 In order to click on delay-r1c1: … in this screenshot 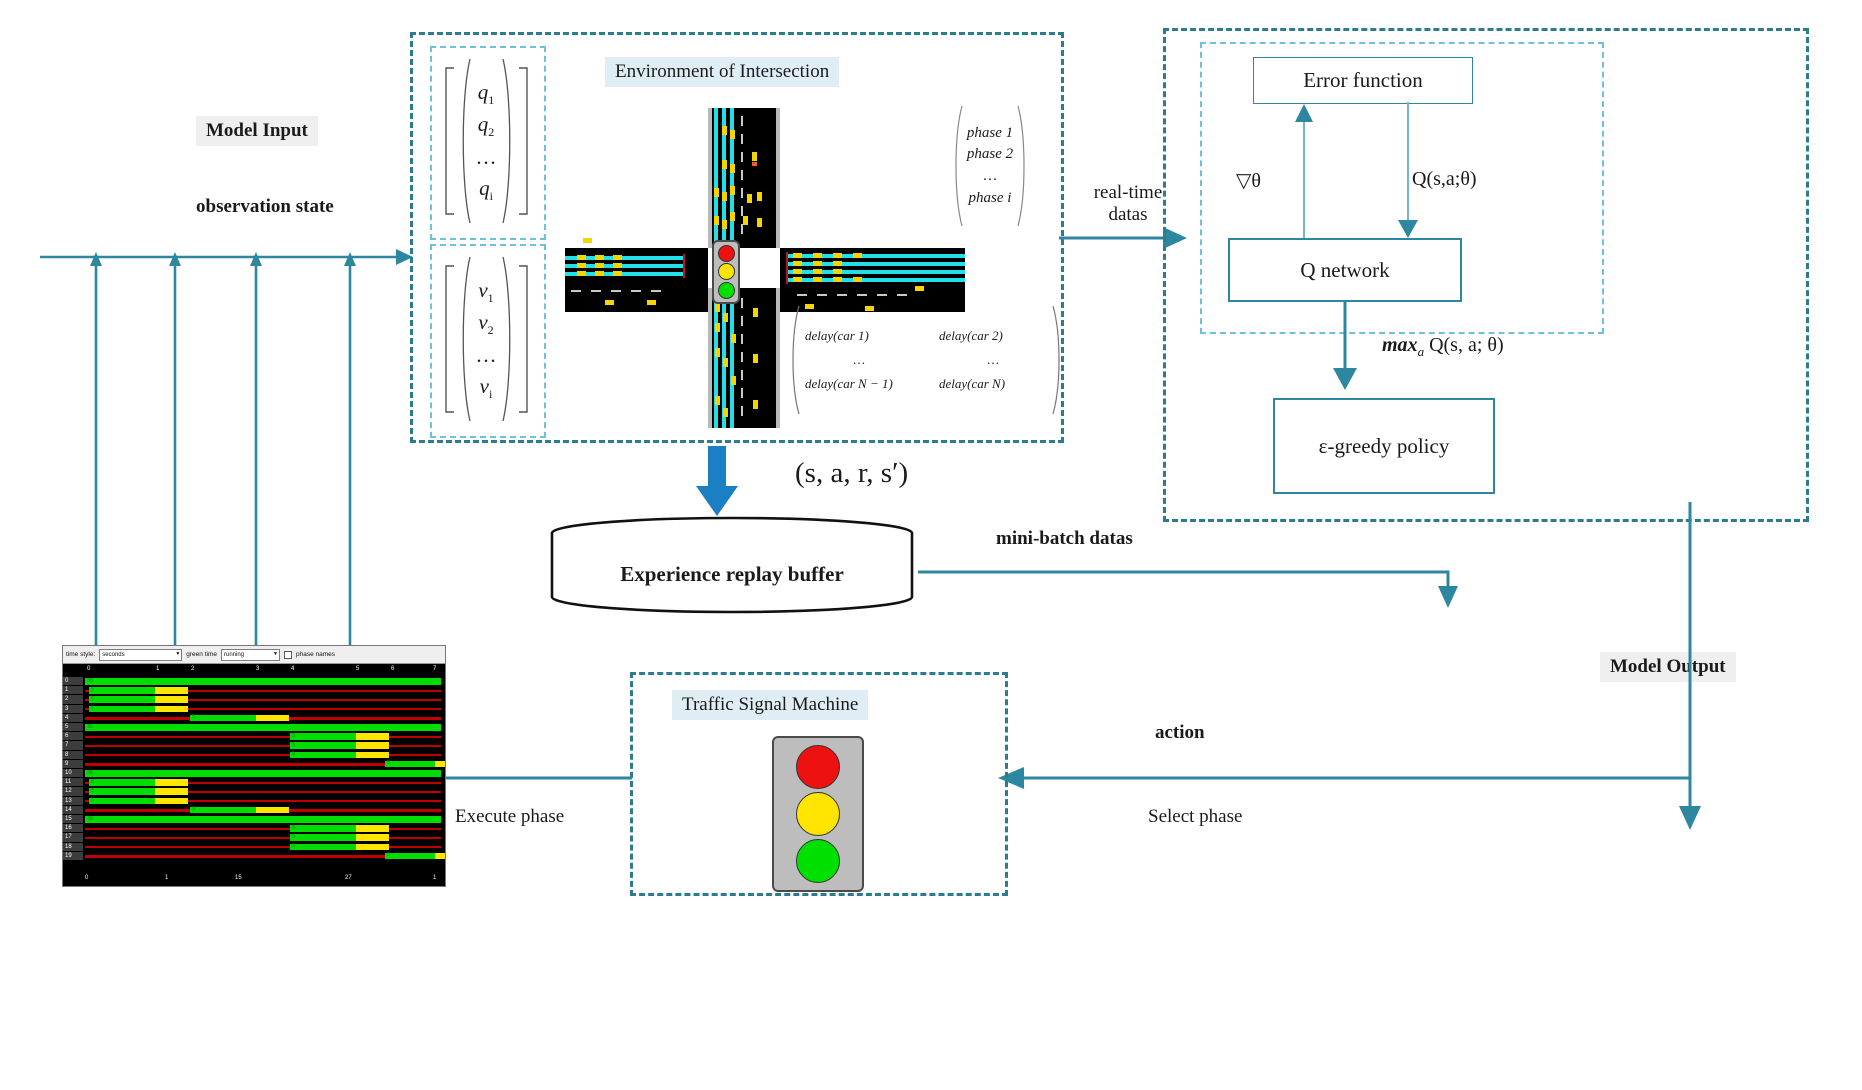, I will do `click(993, 359)`.